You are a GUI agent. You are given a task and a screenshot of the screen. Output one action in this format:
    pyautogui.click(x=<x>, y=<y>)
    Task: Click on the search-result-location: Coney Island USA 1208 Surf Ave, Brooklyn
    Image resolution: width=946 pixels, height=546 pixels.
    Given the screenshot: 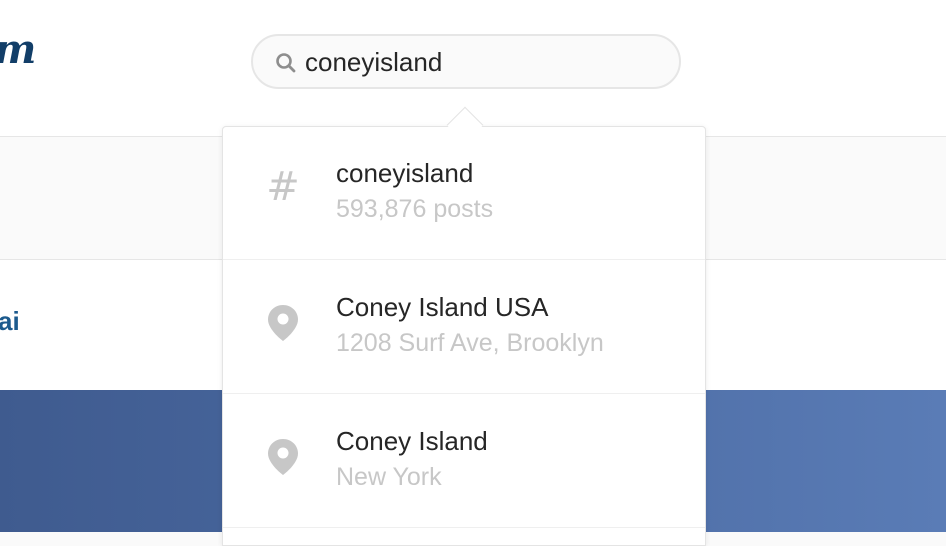 What is the action you would take?
    pyautogui.click(x=464, y=327)
    